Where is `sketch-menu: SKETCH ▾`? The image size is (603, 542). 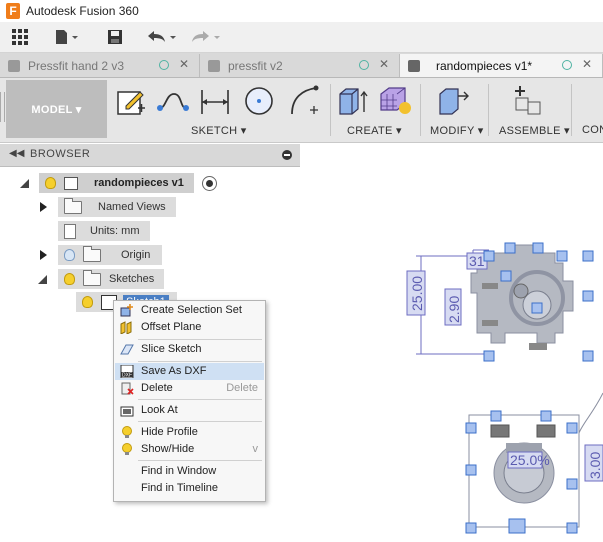
sketch-menu: SKETCH ▾ is located at coordinates (219, 130).